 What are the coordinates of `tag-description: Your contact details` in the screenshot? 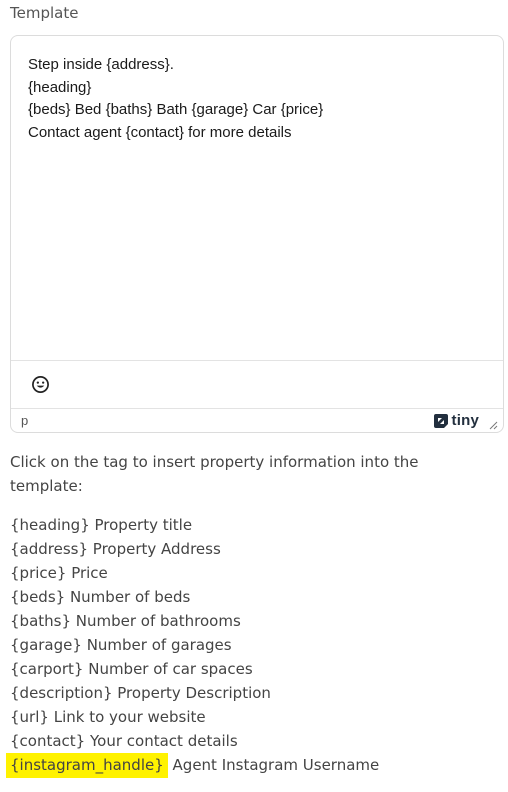 It's located at (161, 741).